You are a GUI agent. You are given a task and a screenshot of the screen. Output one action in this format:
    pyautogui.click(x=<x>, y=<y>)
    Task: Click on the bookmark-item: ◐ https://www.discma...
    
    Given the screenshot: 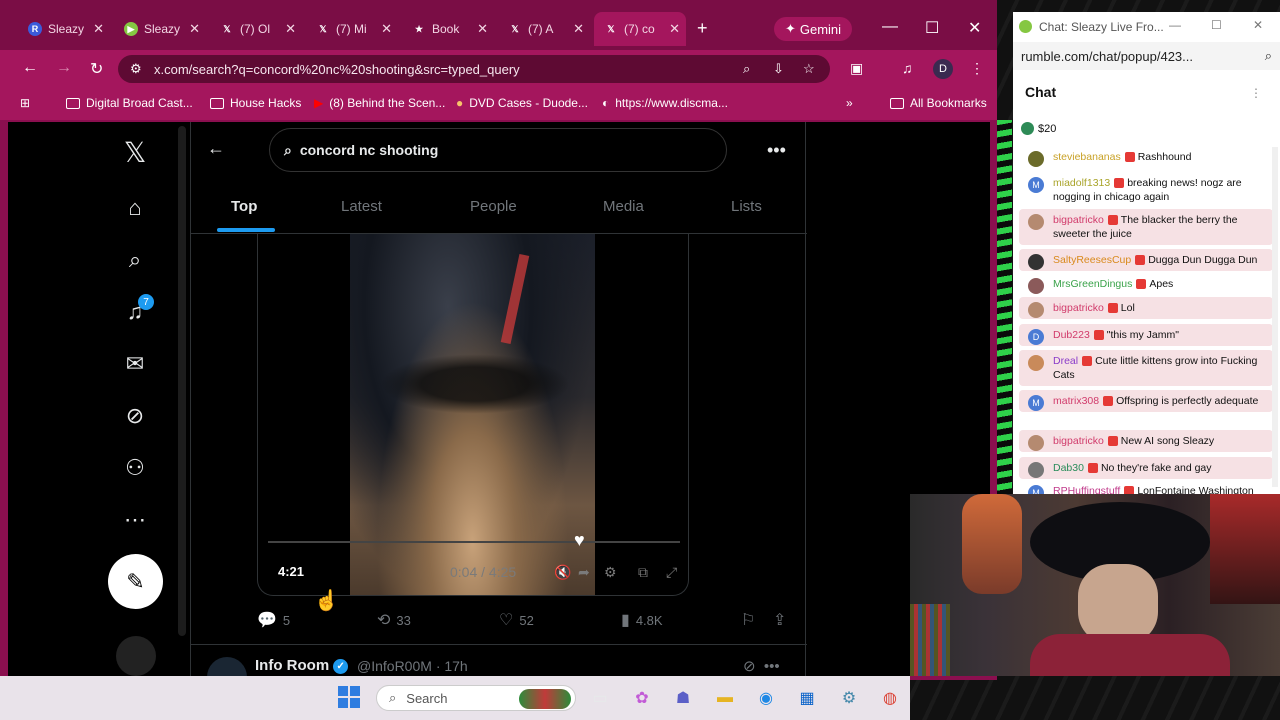 What is the action you would take?
    pyautogui.click(x=665, y=103)
    